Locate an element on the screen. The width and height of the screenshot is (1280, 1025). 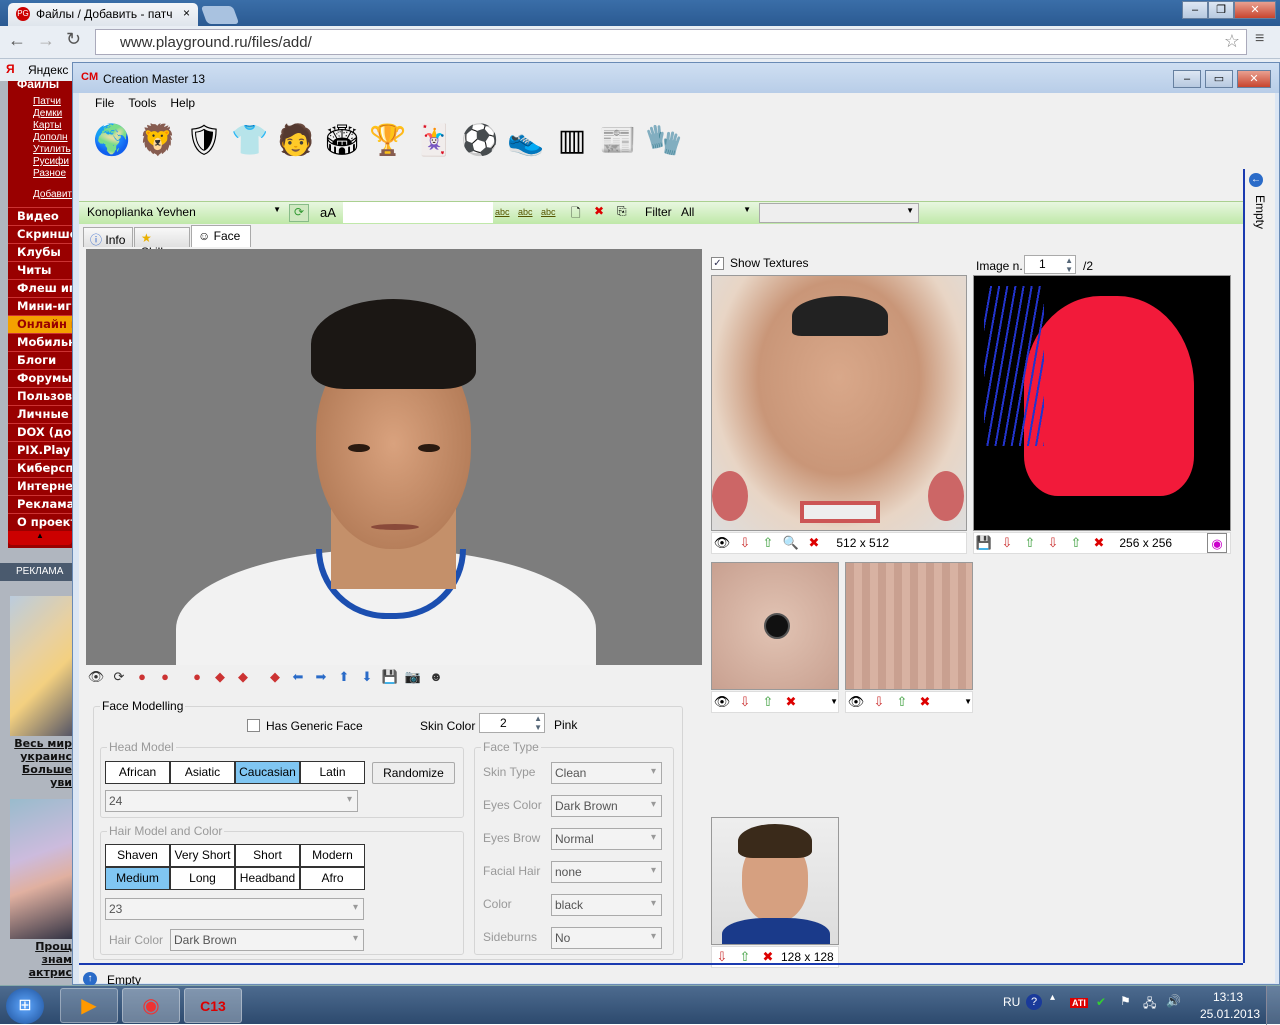
show-textures-checkbox: ✓ is located at coordinates (717, 263).